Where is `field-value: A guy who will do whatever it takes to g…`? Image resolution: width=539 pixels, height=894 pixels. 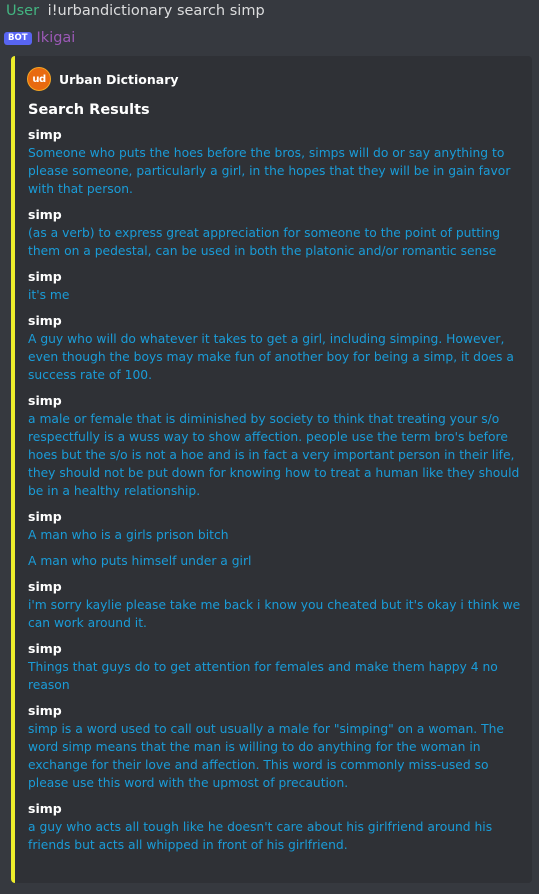
field-value: A guy who will do whatever it takes to g… is located at coordinates (271, 357).